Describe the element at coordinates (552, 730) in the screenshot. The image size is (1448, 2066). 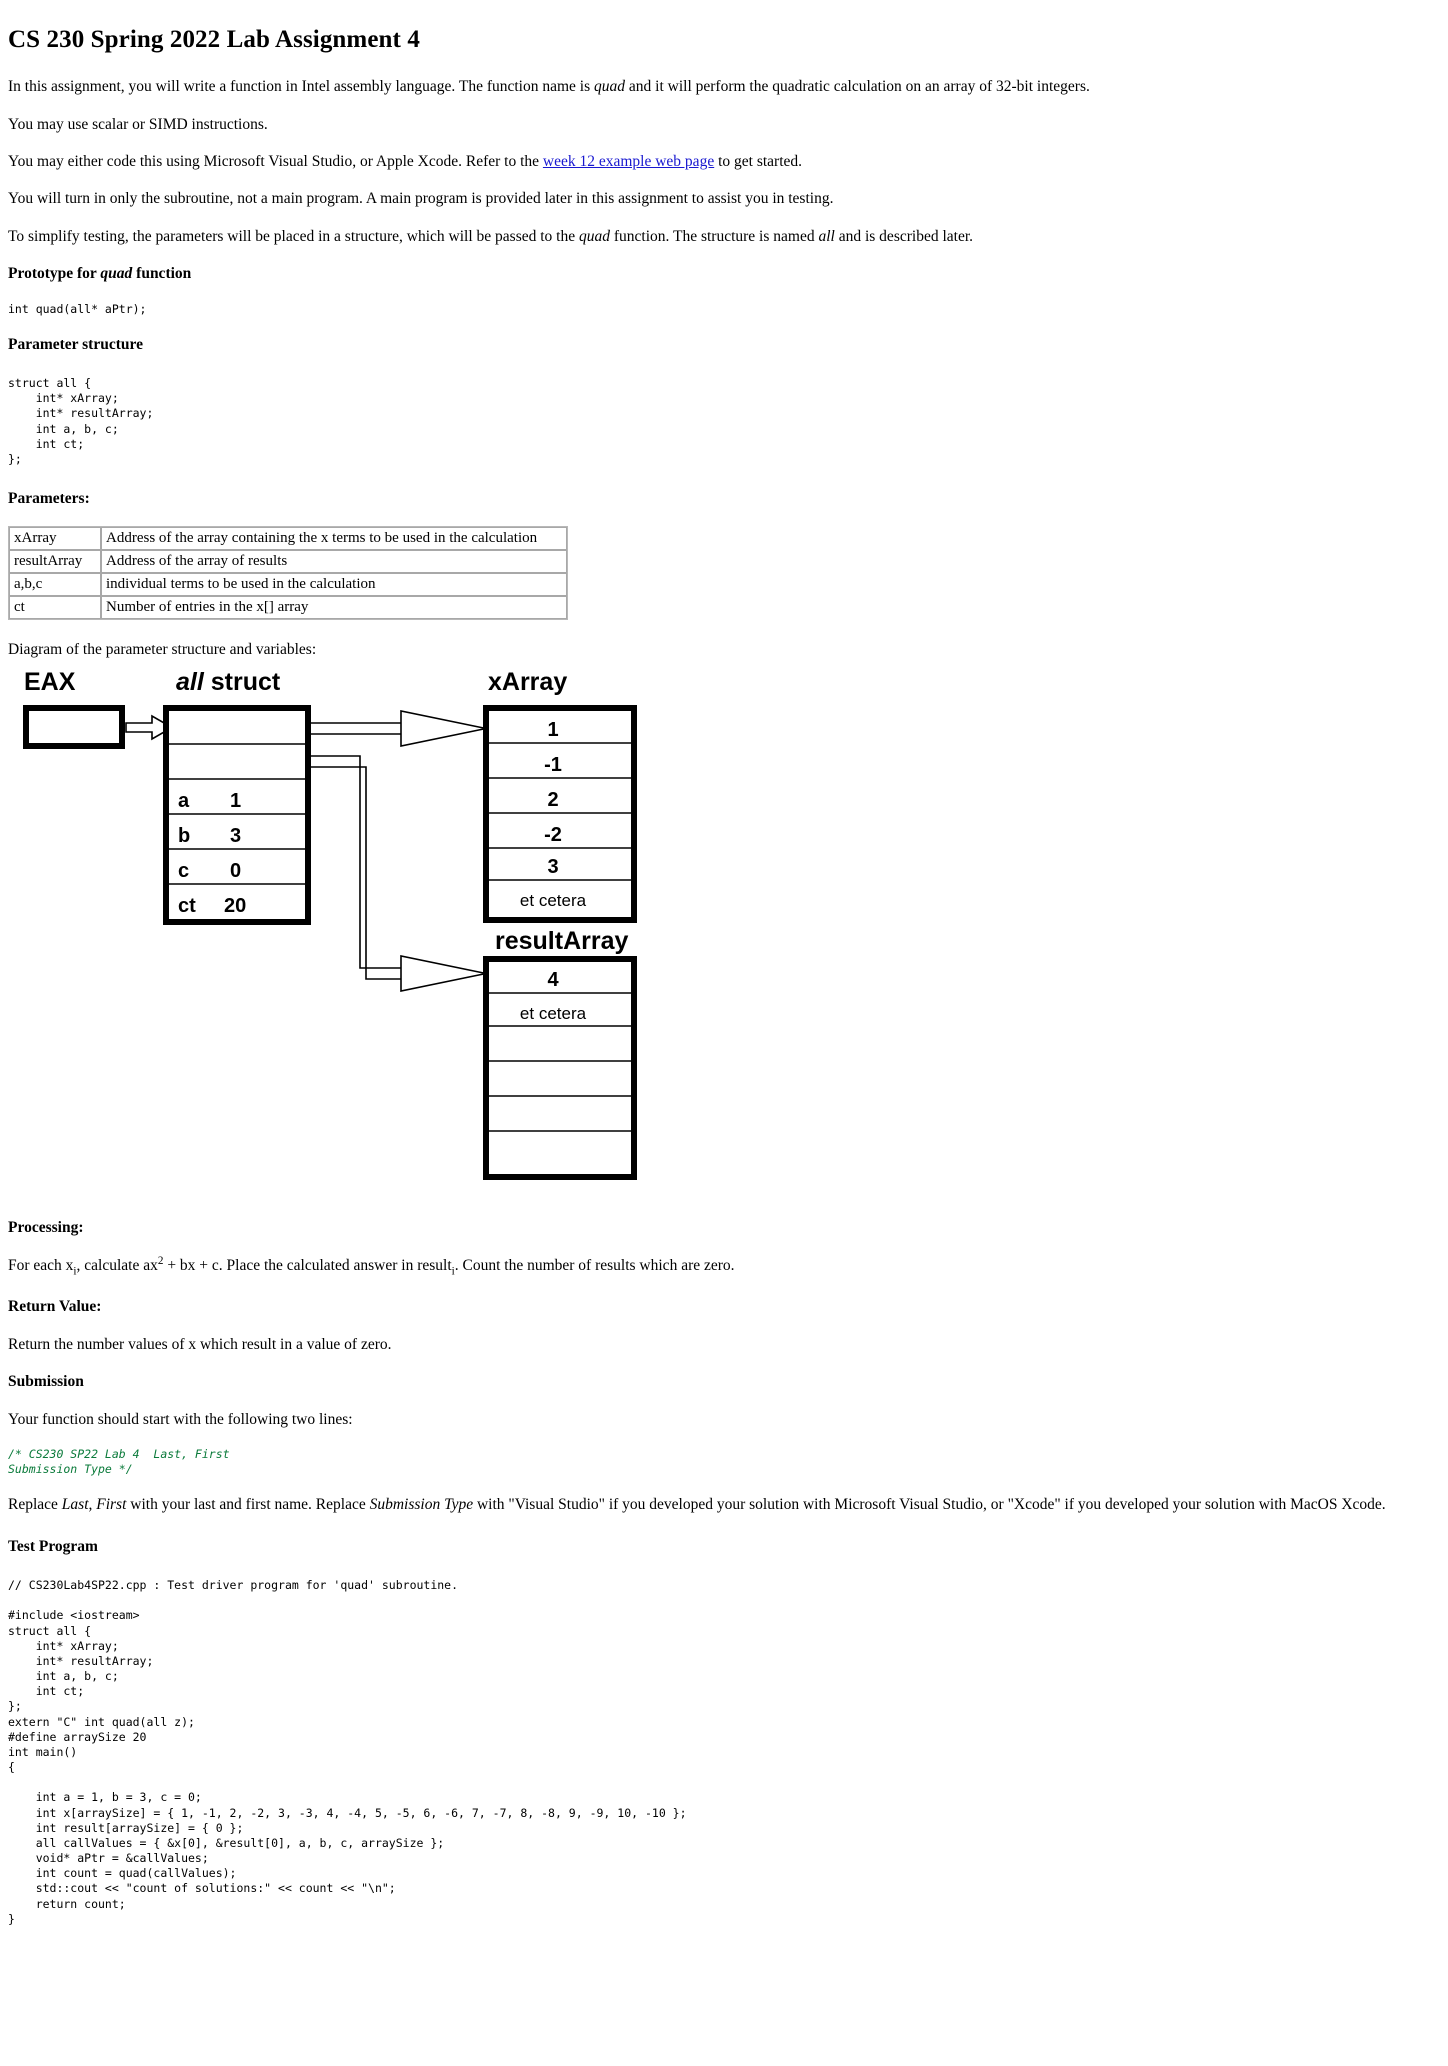
I see `xarray-cell-0: 1` at that location.